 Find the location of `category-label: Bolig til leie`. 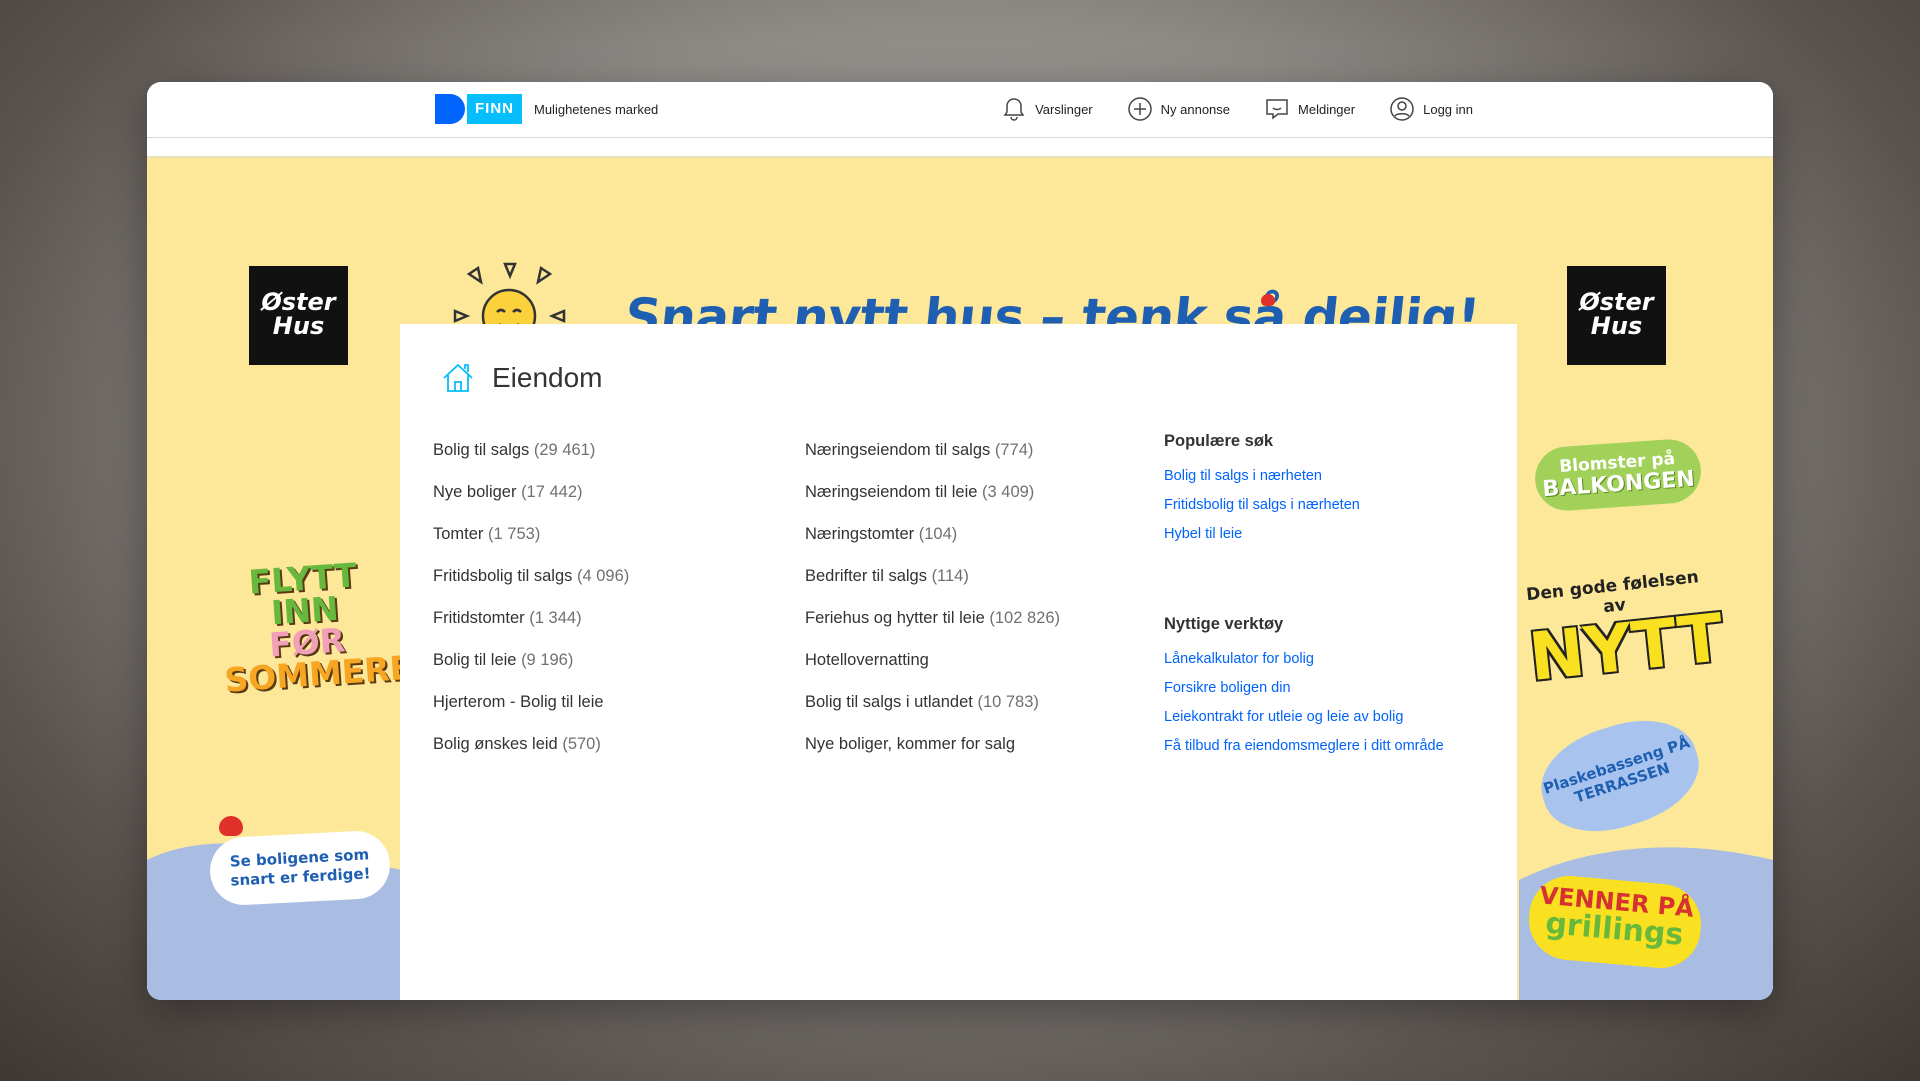

category-label: Bolig til leie is located at coordinates (475, 660).